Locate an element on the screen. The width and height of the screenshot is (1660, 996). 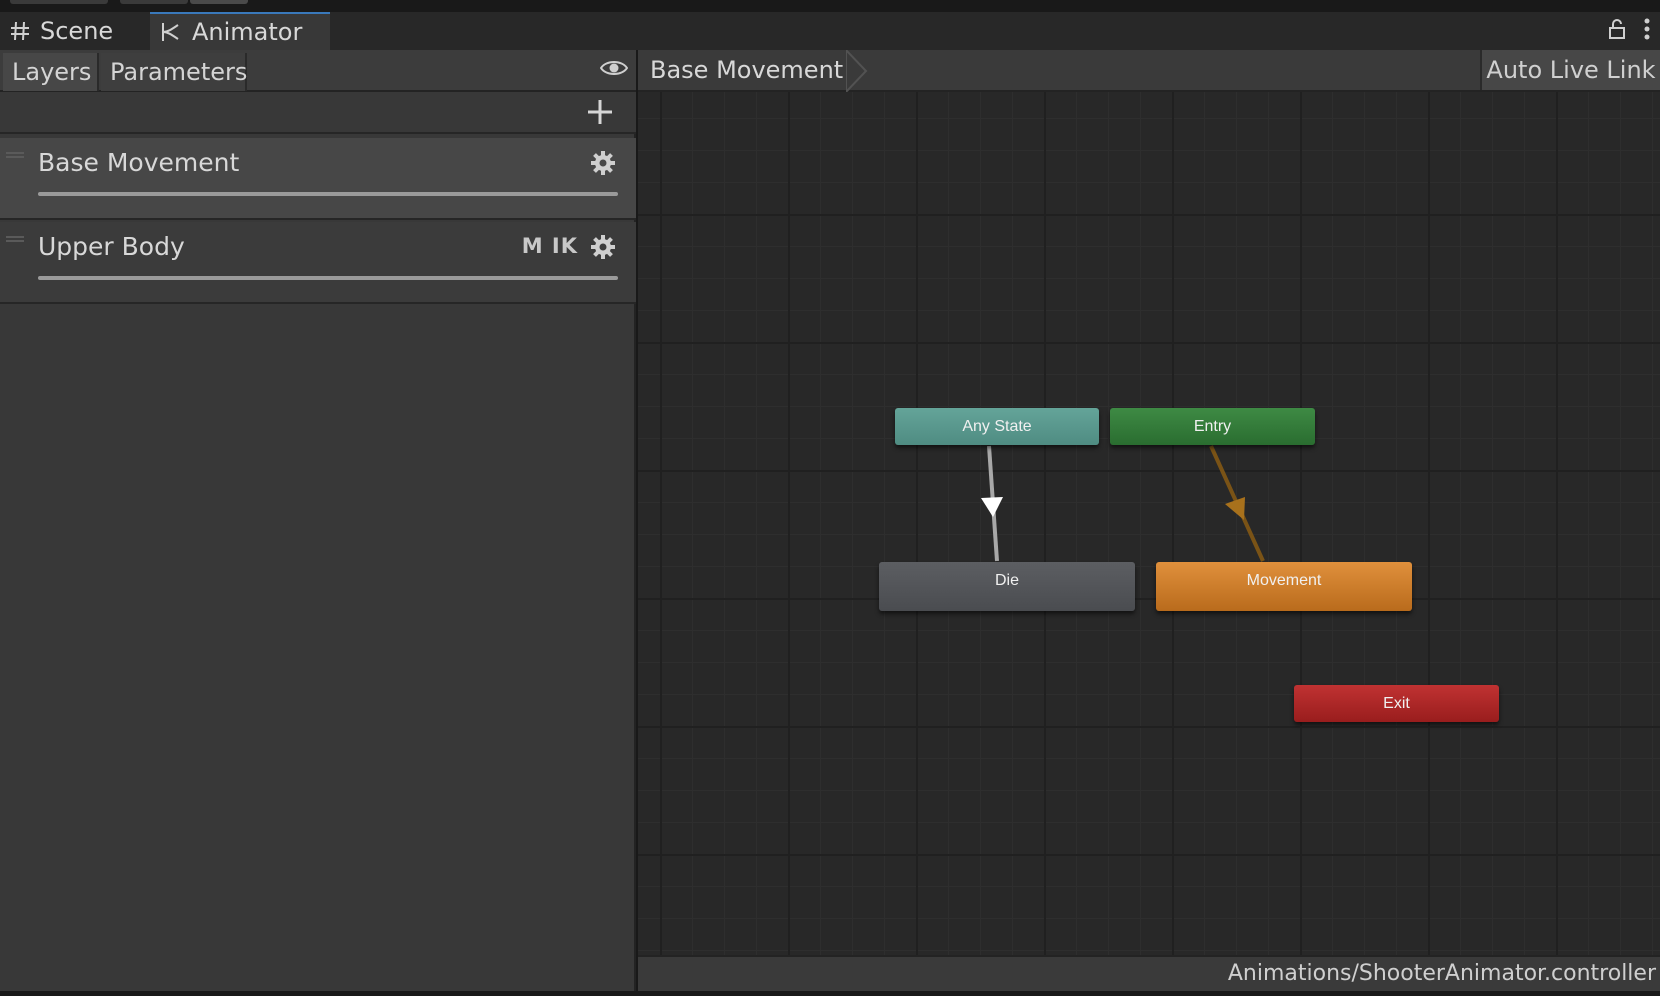
state-node-exit: Exit is located at coordinates (1396, 703).